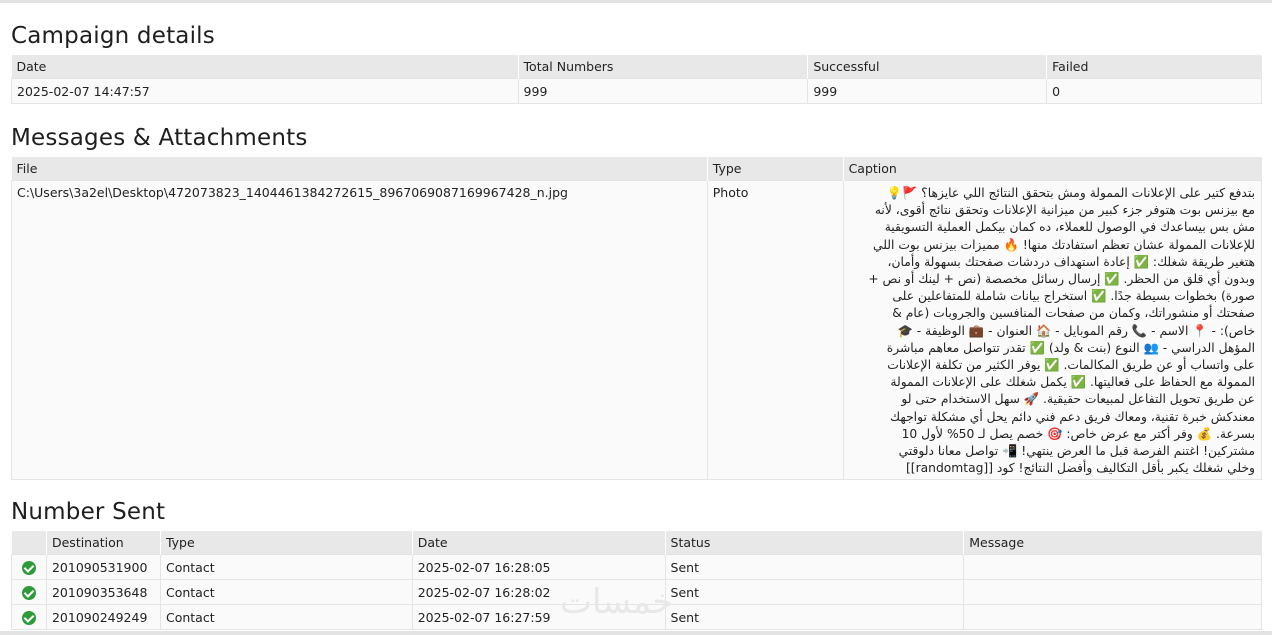 This screenshot has width=1272, height=635. I want to click on column-header-failed: Failed, so click(1154, 67).